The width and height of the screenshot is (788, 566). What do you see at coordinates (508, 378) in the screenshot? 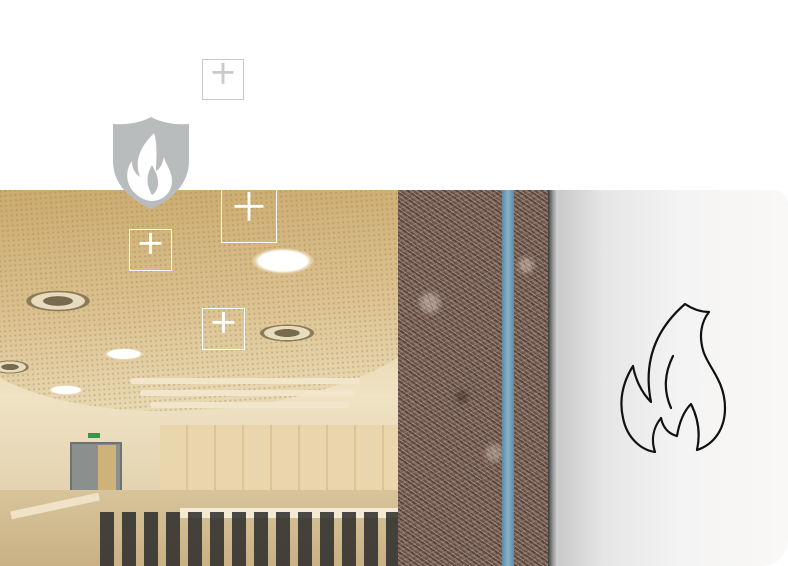
I see `vapor-membrane` at bounding box center [508, 378].